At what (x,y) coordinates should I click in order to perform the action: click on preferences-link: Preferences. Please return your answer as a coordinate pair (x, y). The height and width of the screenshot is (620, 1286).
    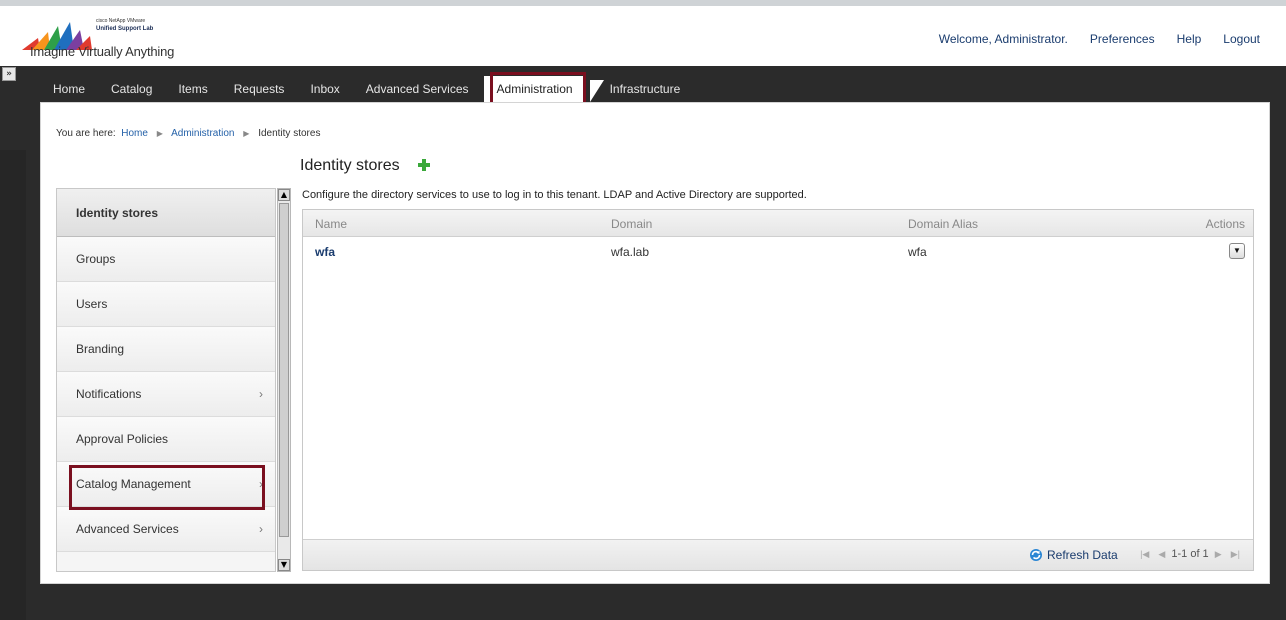
    Looking at the image, I should click on (1122, 39).